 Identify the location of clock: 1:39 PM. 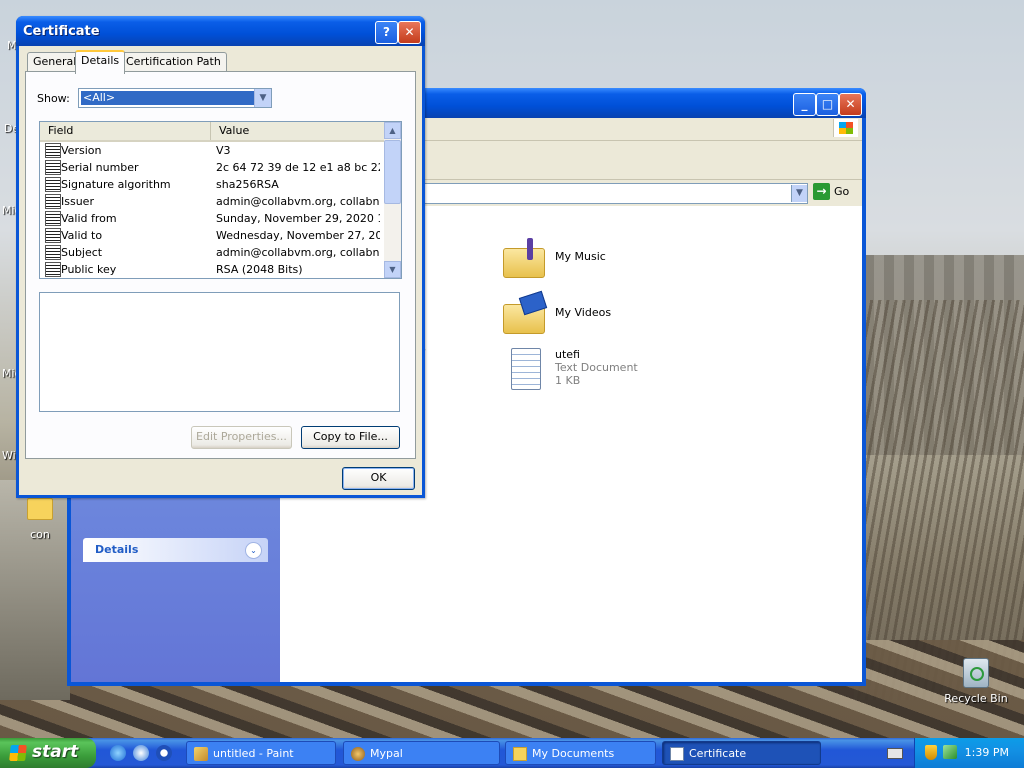
(987, 752).